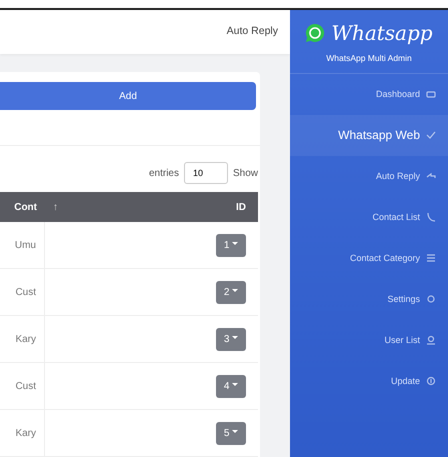  I want to click on sidebar-item: Dashboard, so click(369, 94).